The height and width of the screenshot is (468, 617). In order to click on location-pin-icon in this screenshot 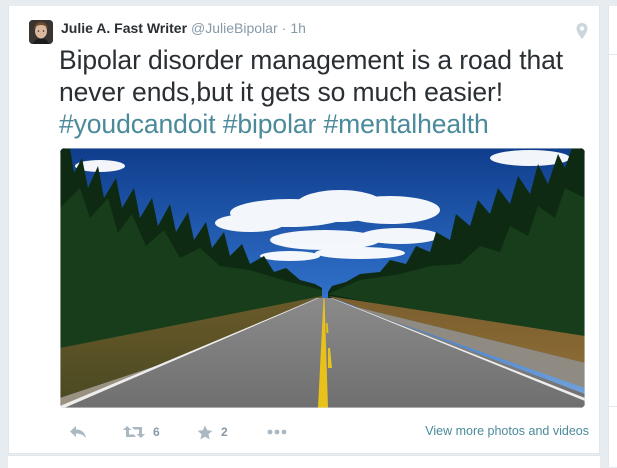, I will do `click(582, 31)`.